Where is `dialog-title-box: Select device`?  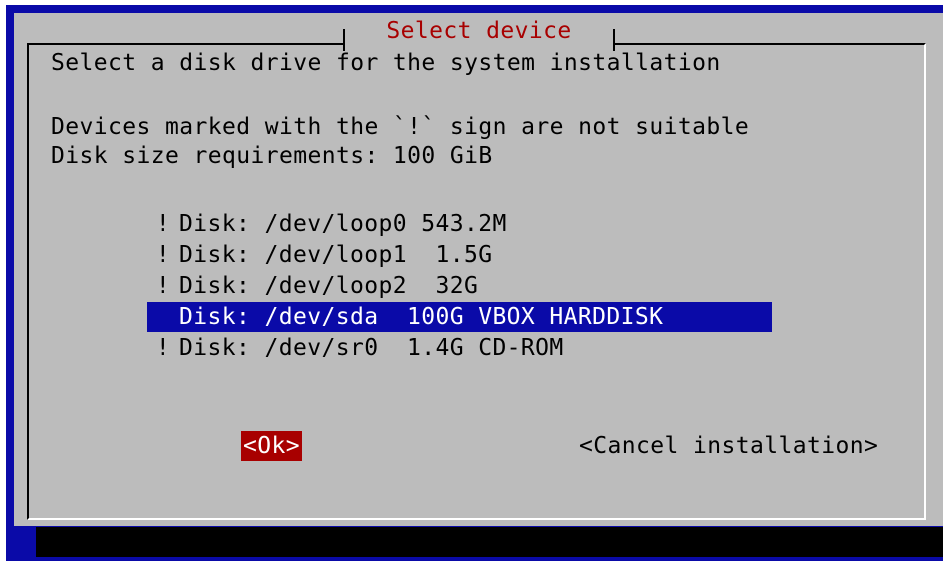
dialog-title-box: Select device is located at coordinates (479, 34).